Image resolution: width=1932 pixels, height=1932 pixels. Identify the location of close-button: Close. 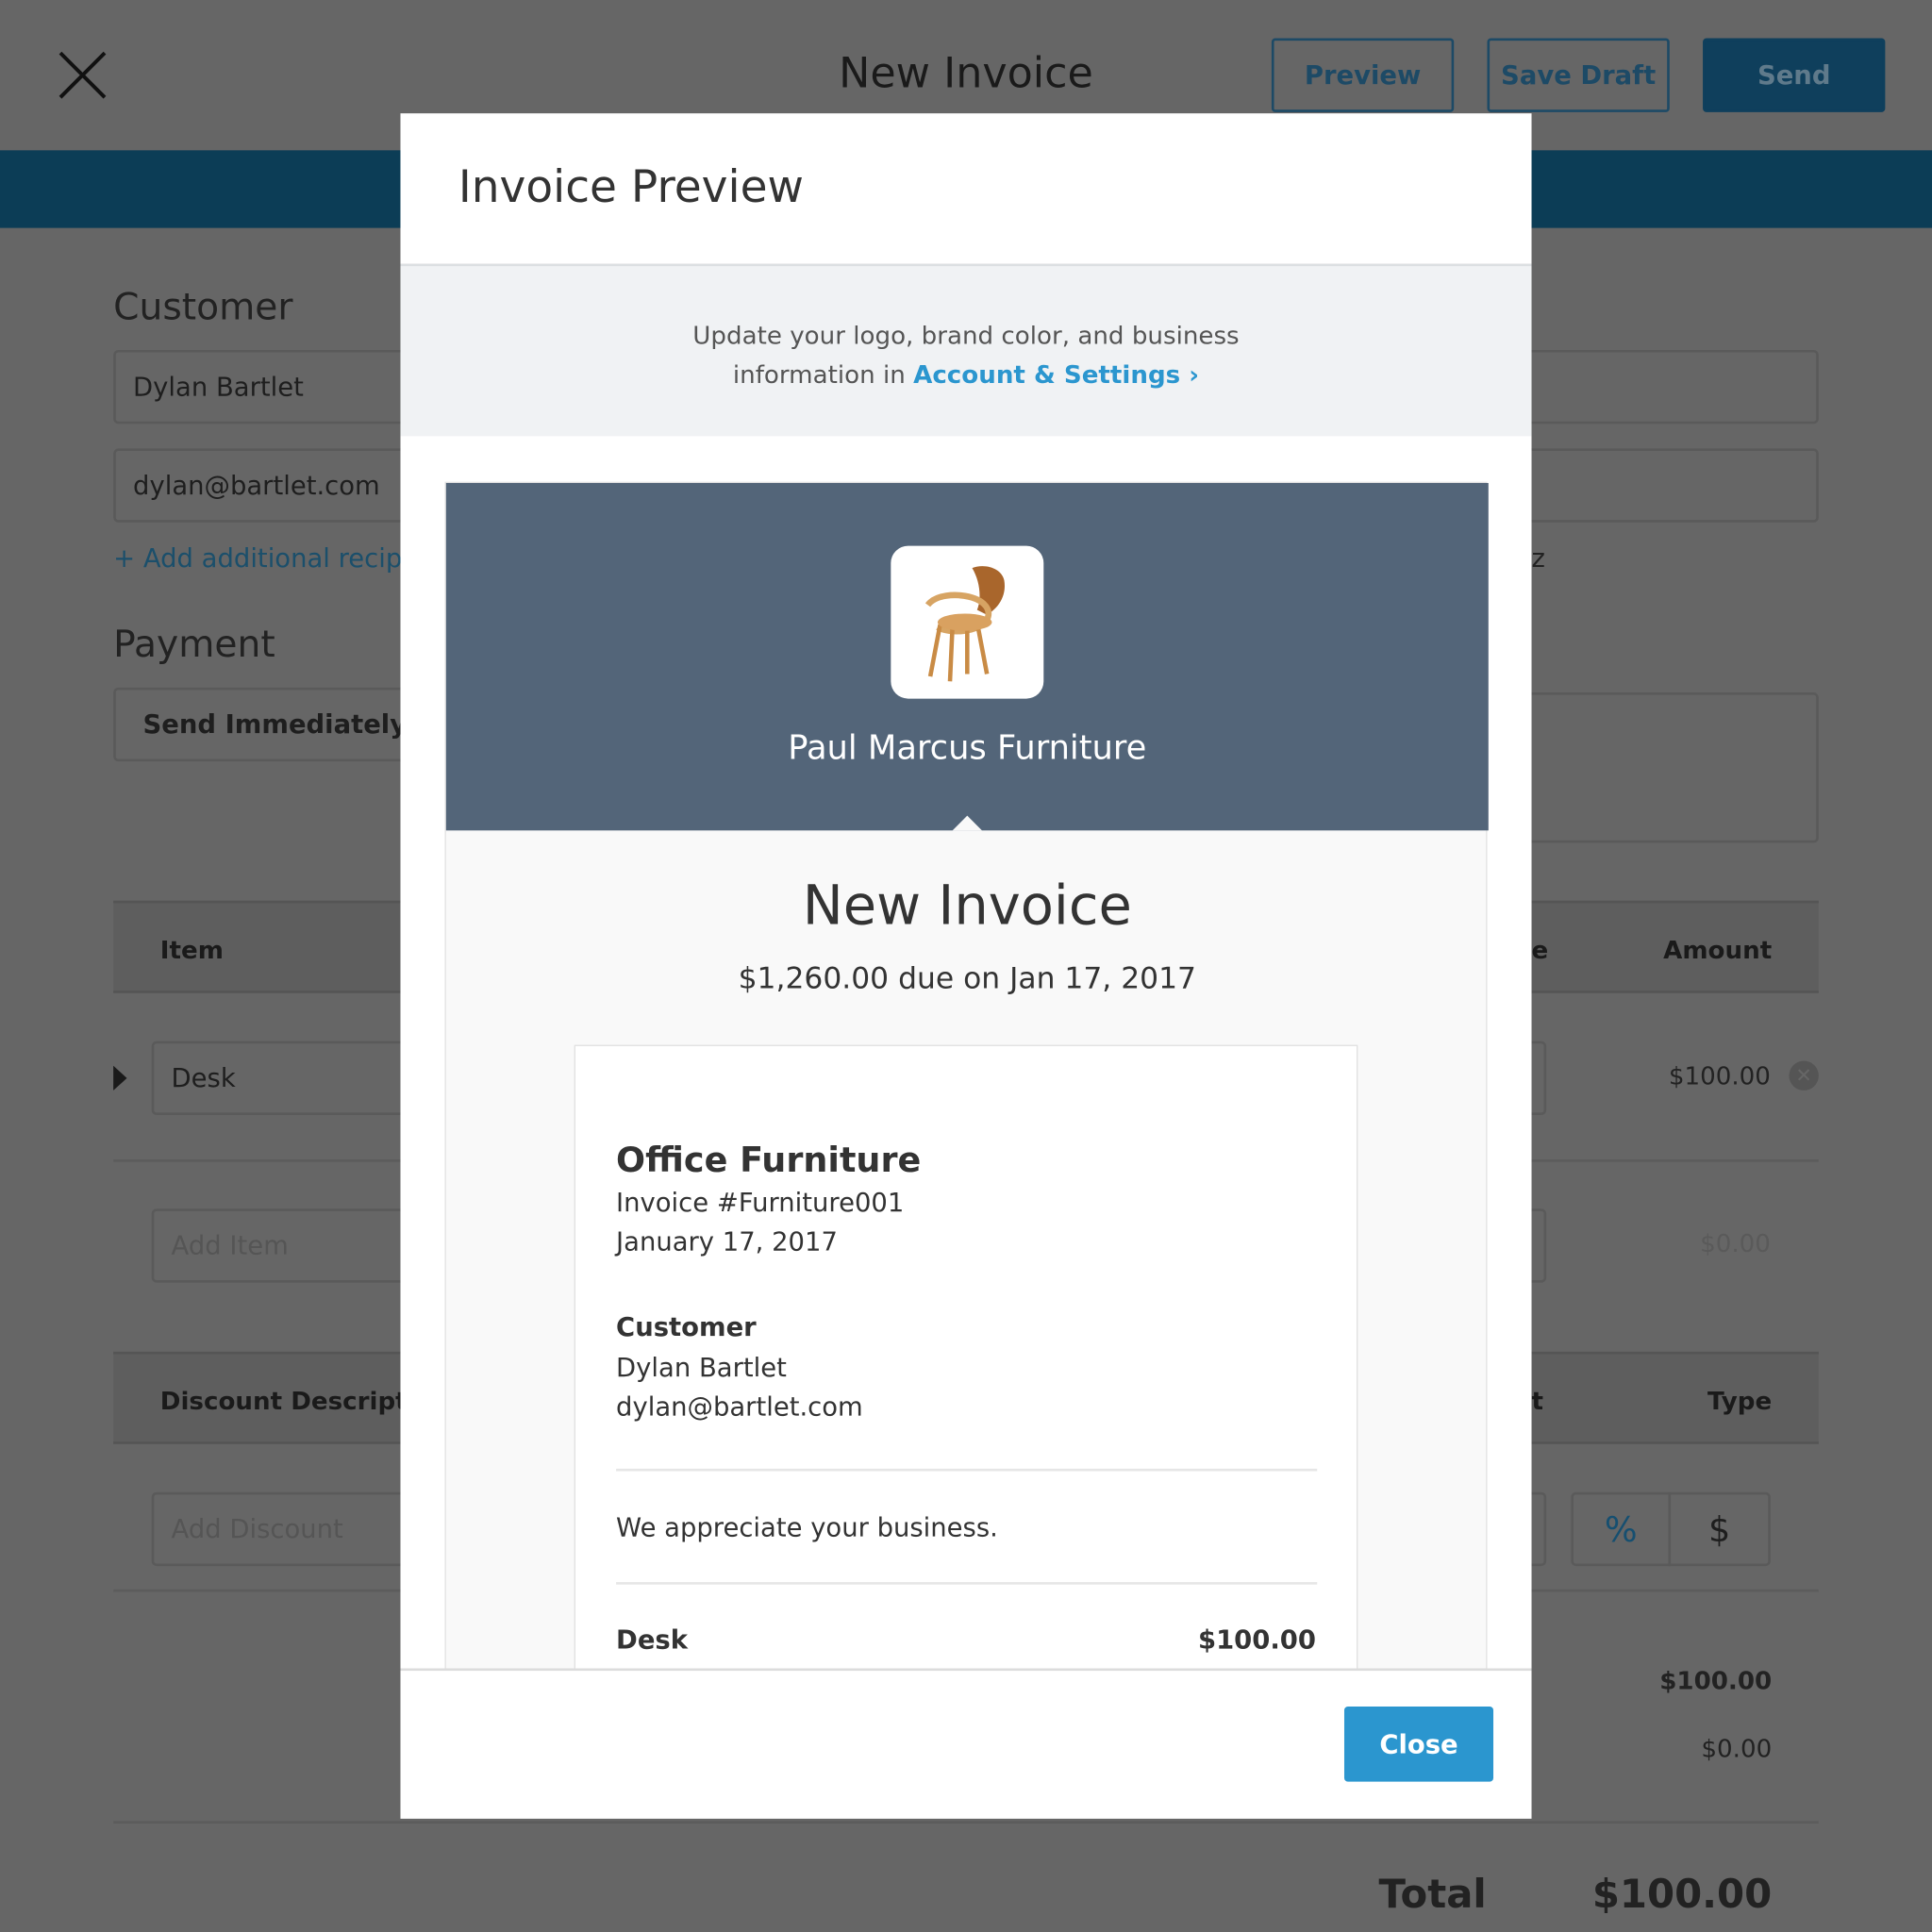
(1419, 1744).